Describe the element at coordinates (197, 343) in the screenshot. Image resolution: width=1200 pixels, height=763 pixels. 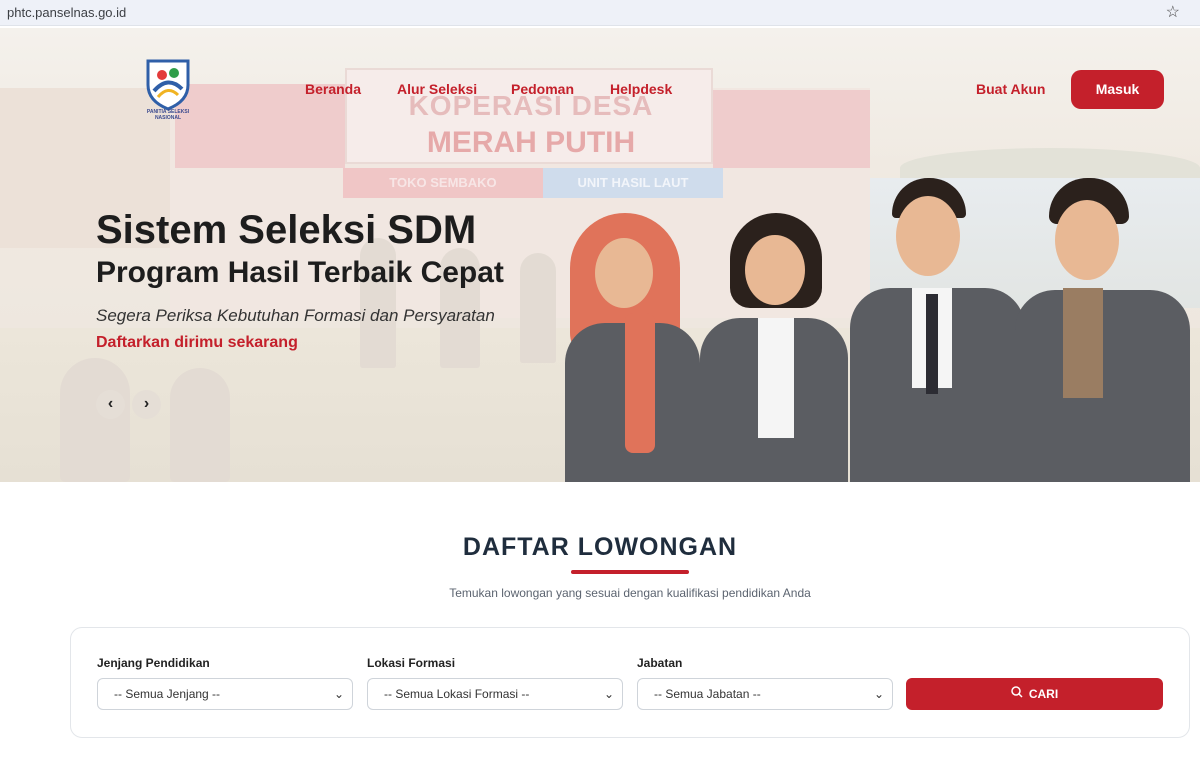
I see `hero-cta-link: Daftarkan dirimu sekarang` at that location.